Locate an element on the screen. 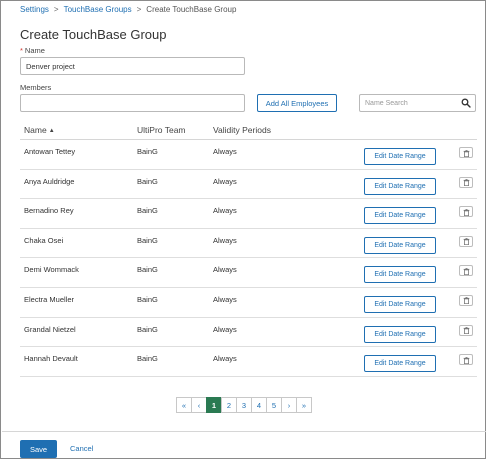 The image size is (486, 459). table-row: Bernadino Rey BainG Always Edit Date Range is located at coordinates (248, 214).